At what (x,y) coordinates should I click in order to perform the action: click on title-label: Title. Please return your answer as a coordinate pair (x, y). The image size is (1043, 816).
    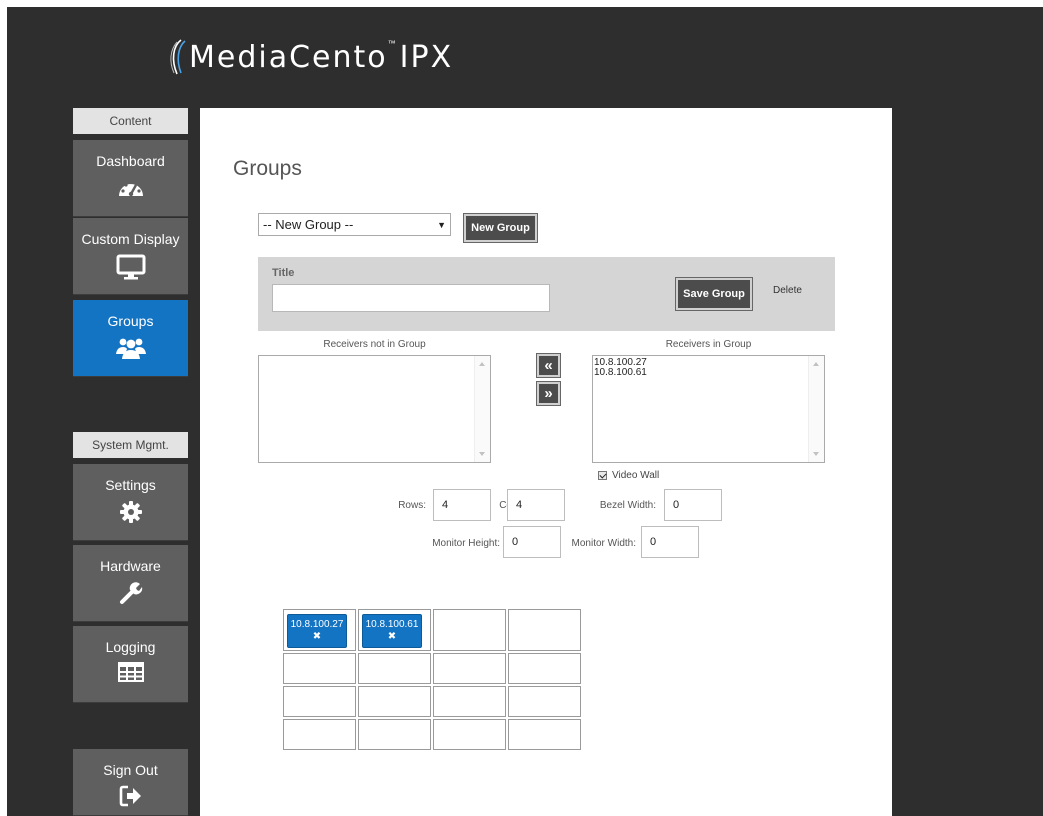
    Looking at the image, I should click on (283, 273).